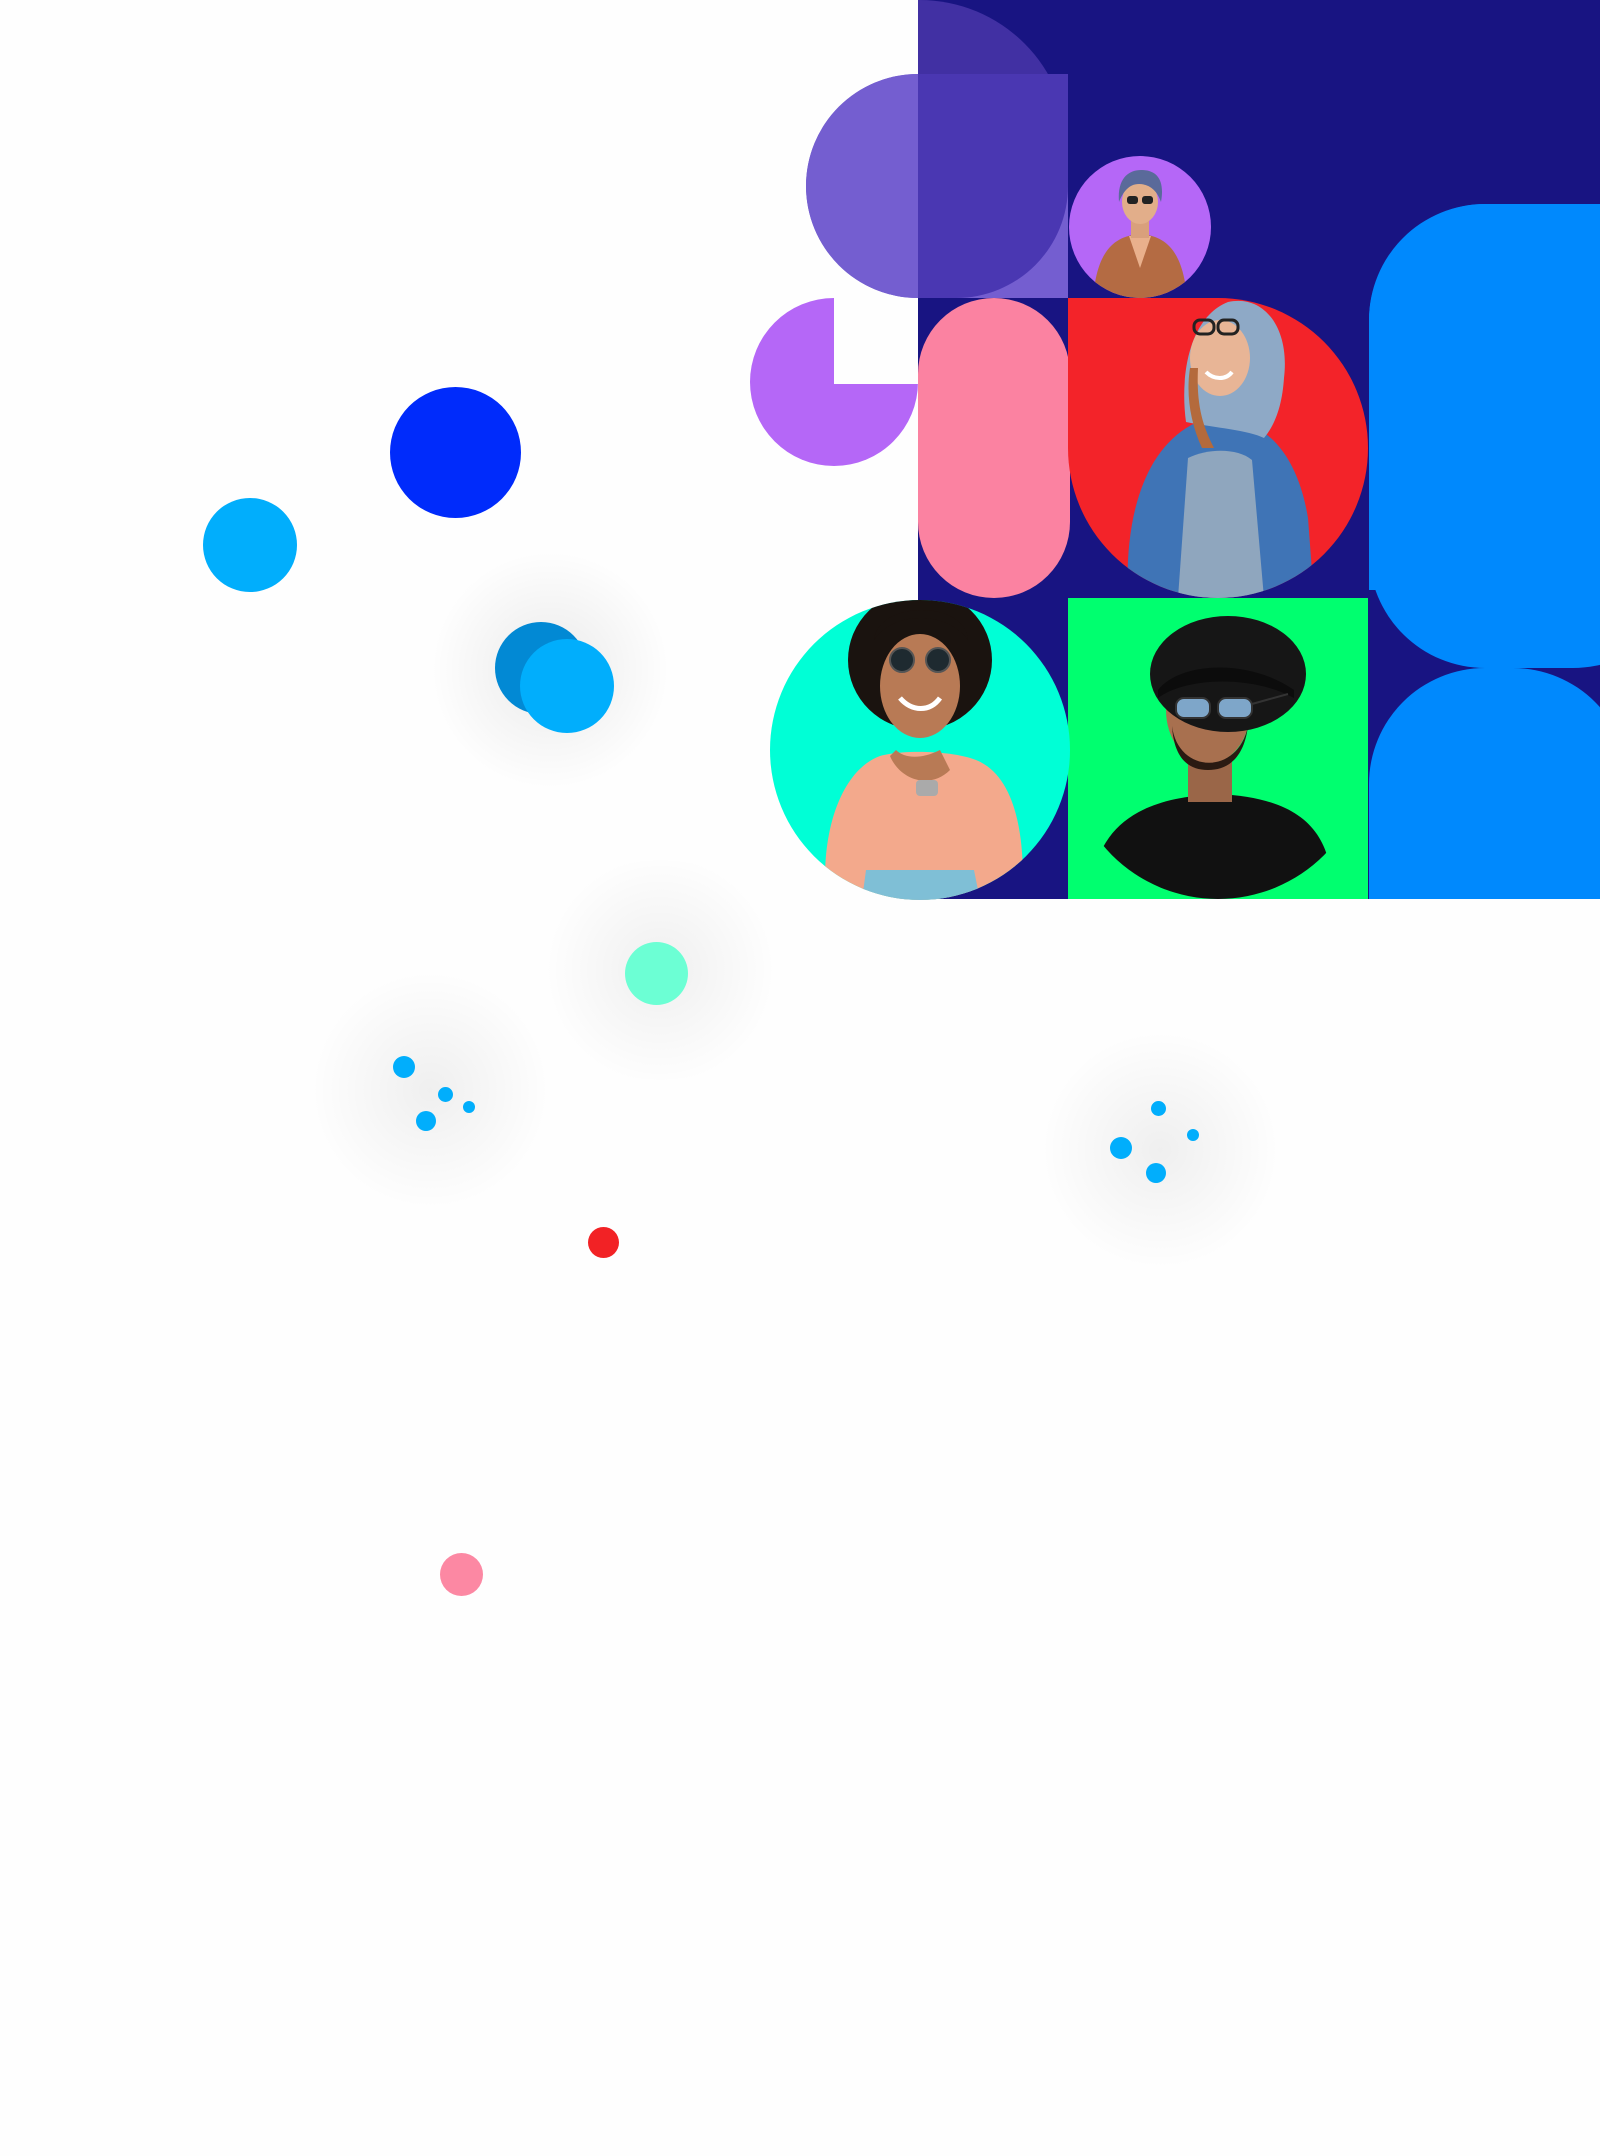 The height and width of the screenshot is (2156, 1600). Describe the element at coordinates (994, 448) in the screenshot. I see `pink-pill-shape` at that location.